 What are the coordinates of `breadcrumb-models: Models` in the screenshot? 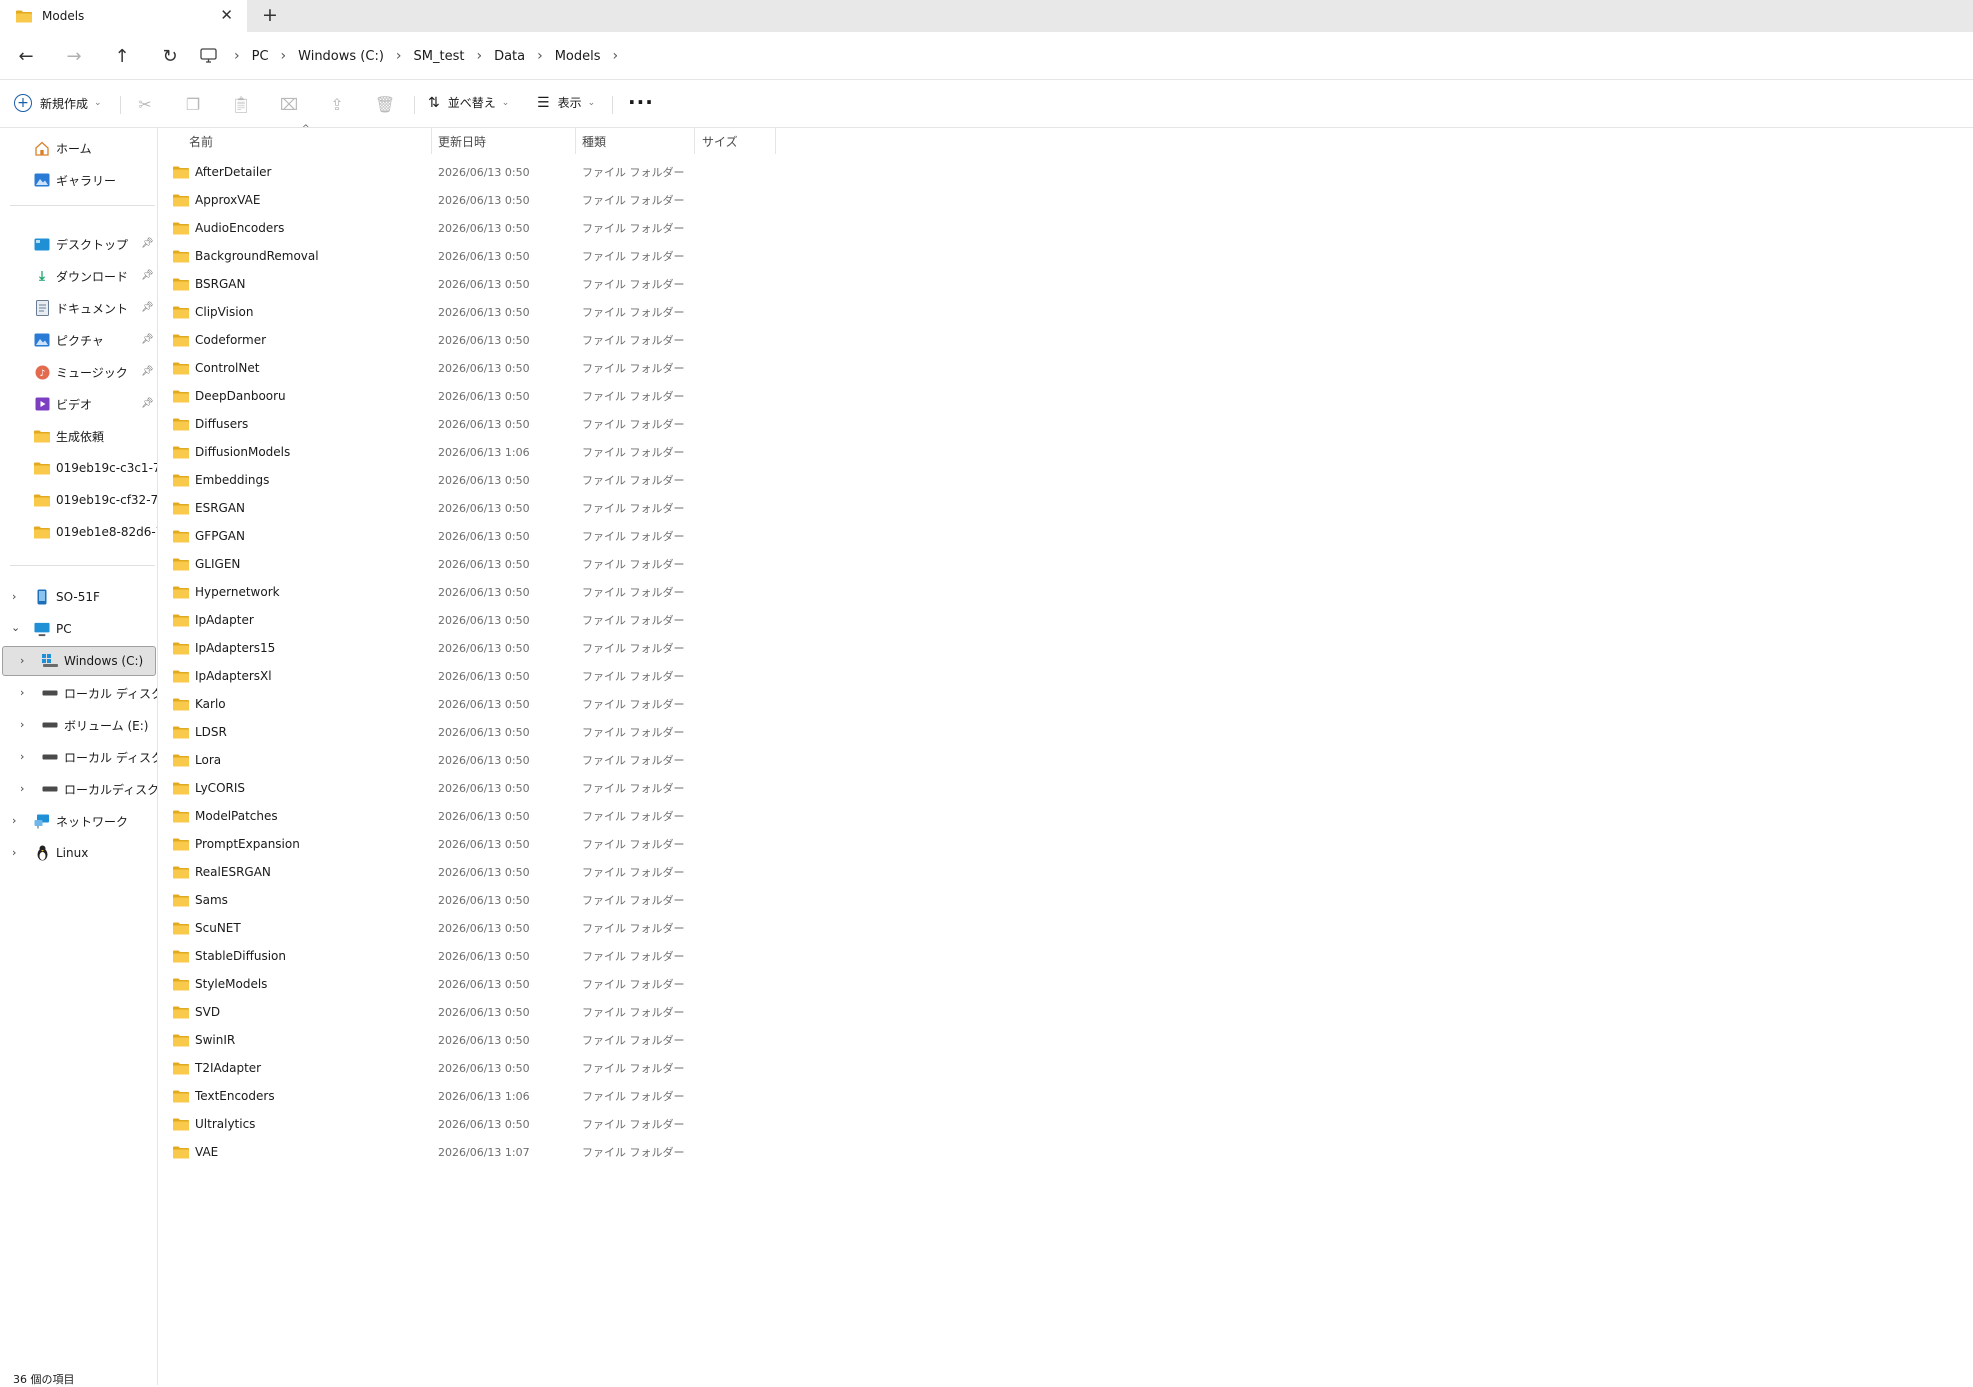 It's located at (578, 56).